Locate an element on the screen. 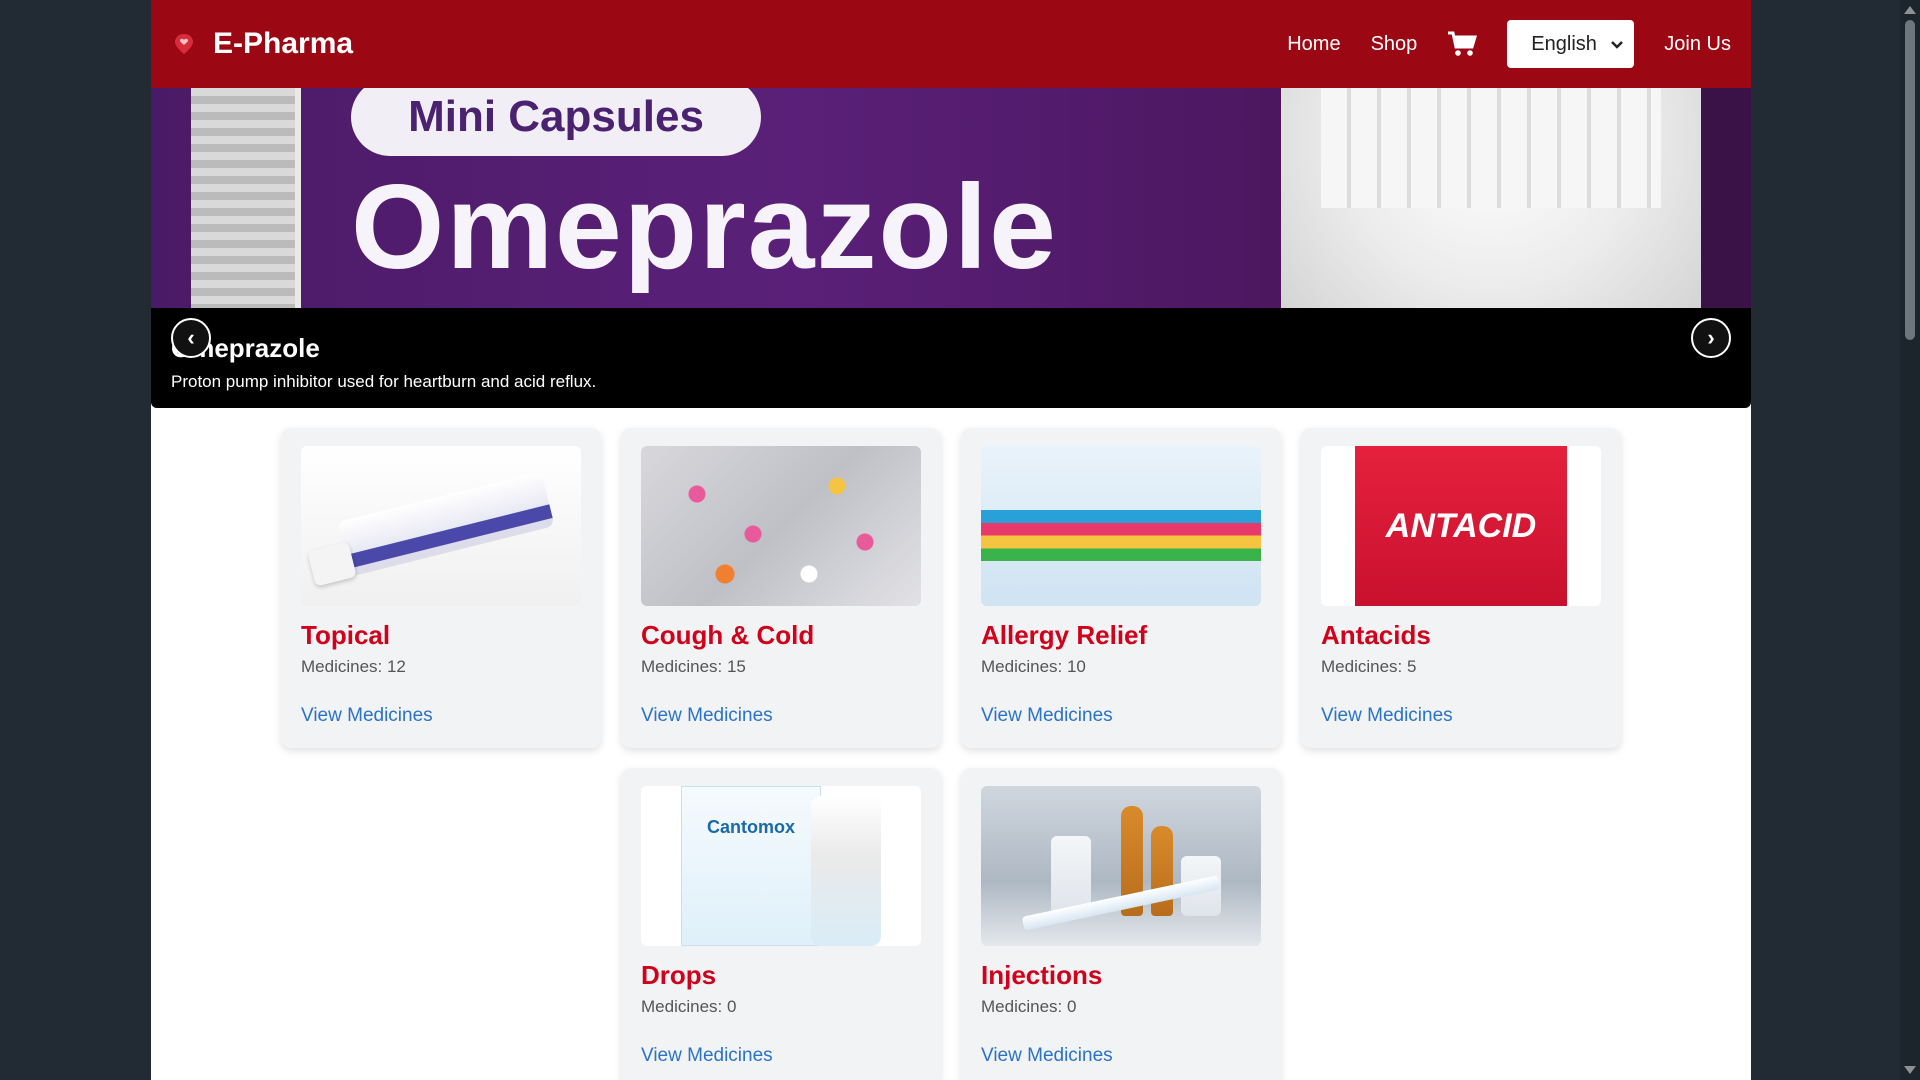 The image size is (1920, 1080). category-image: ANTACID is located at coordinates (1461, 526).